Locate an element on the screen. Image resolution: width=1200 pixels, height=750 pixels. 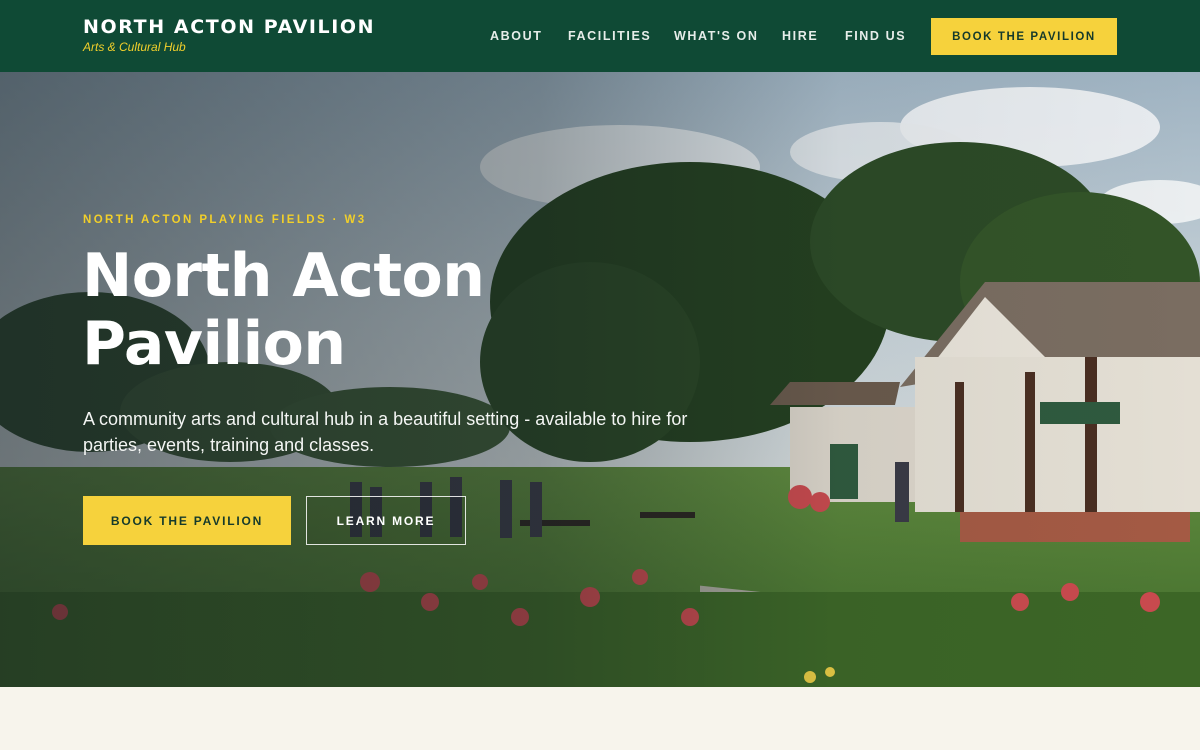
book-pavilion-header-button: BOOK THE PAVILION is located at coordinates (1024, 36).